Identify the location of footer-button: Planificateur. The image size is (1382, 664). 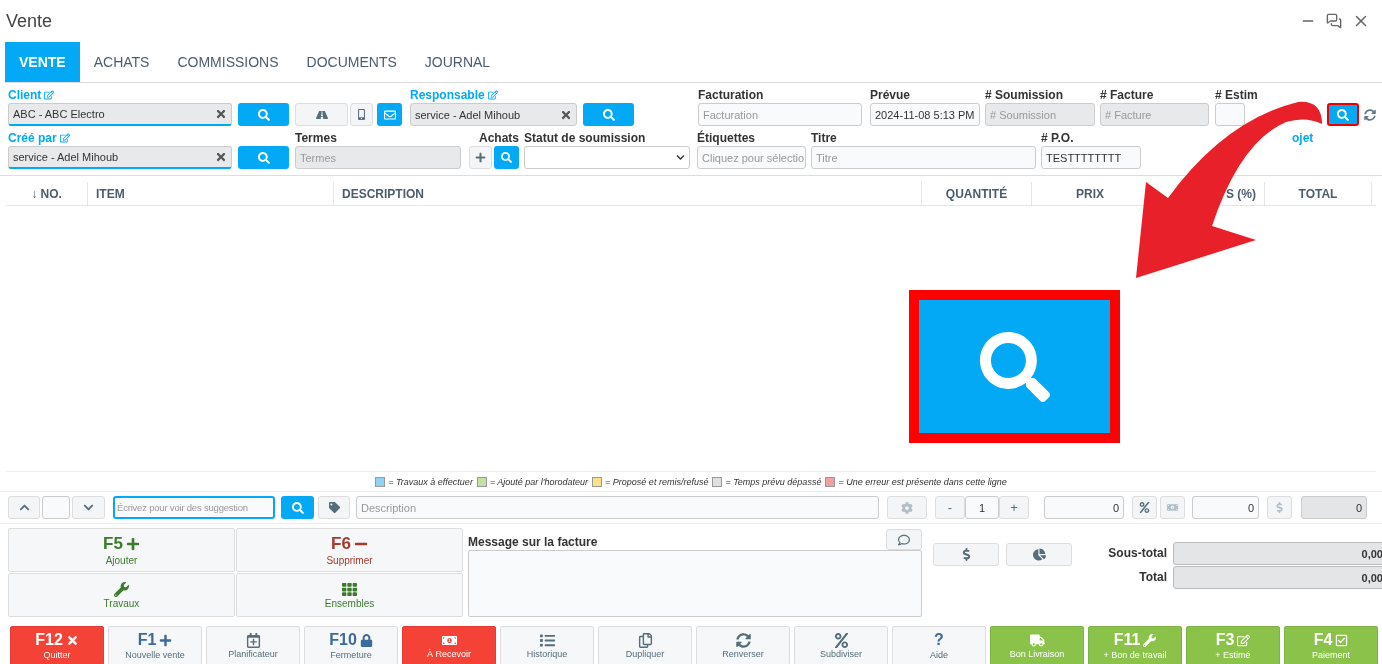
(253, 645).